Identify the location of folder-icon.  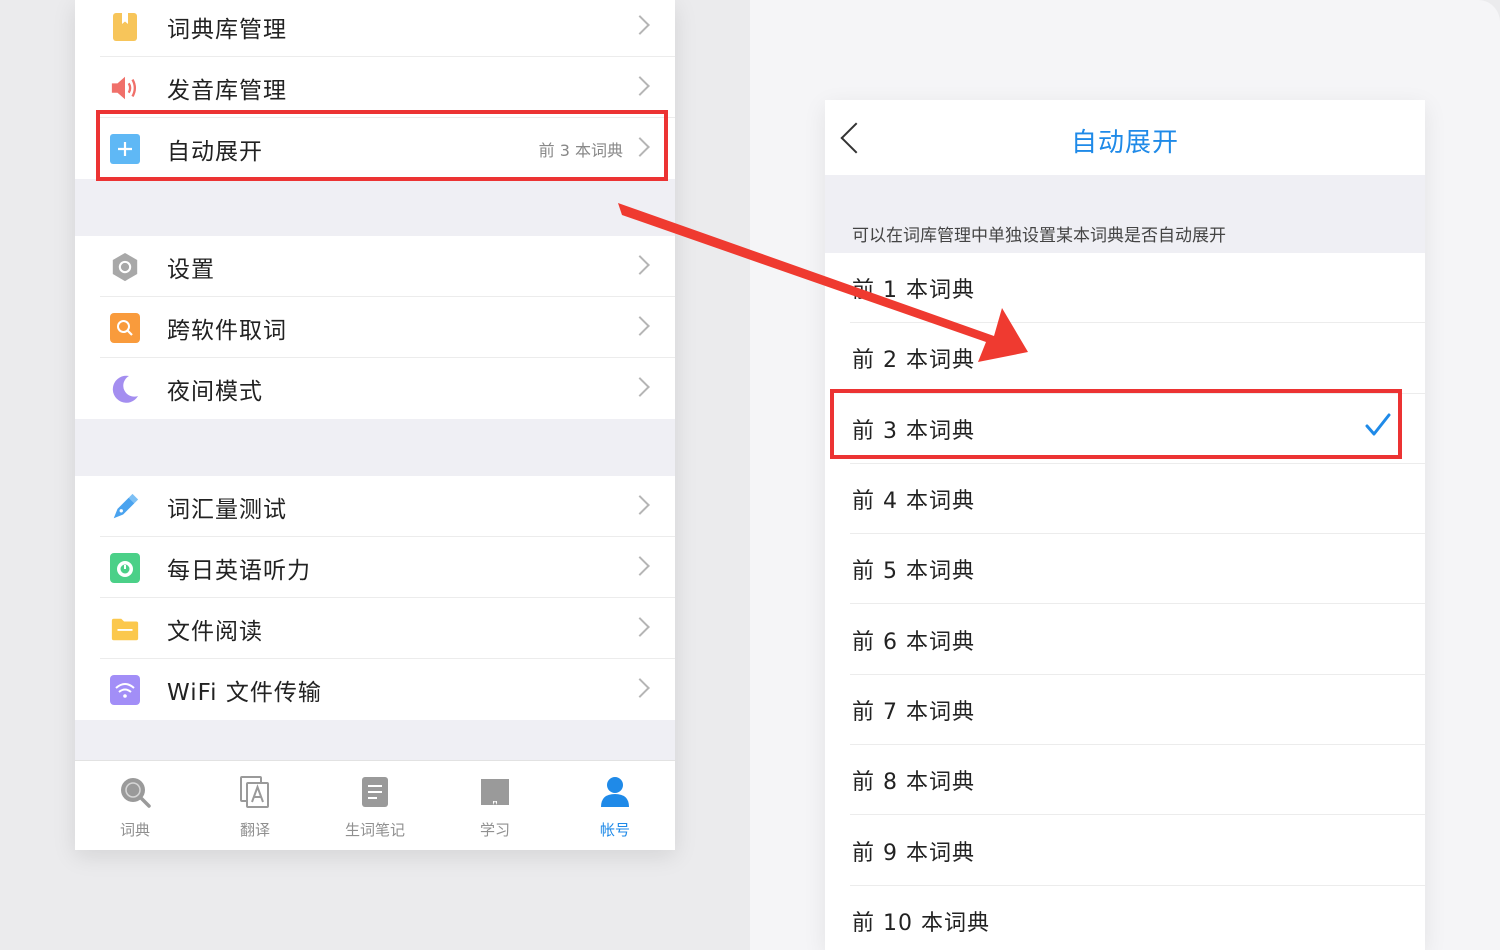
(125, 629).